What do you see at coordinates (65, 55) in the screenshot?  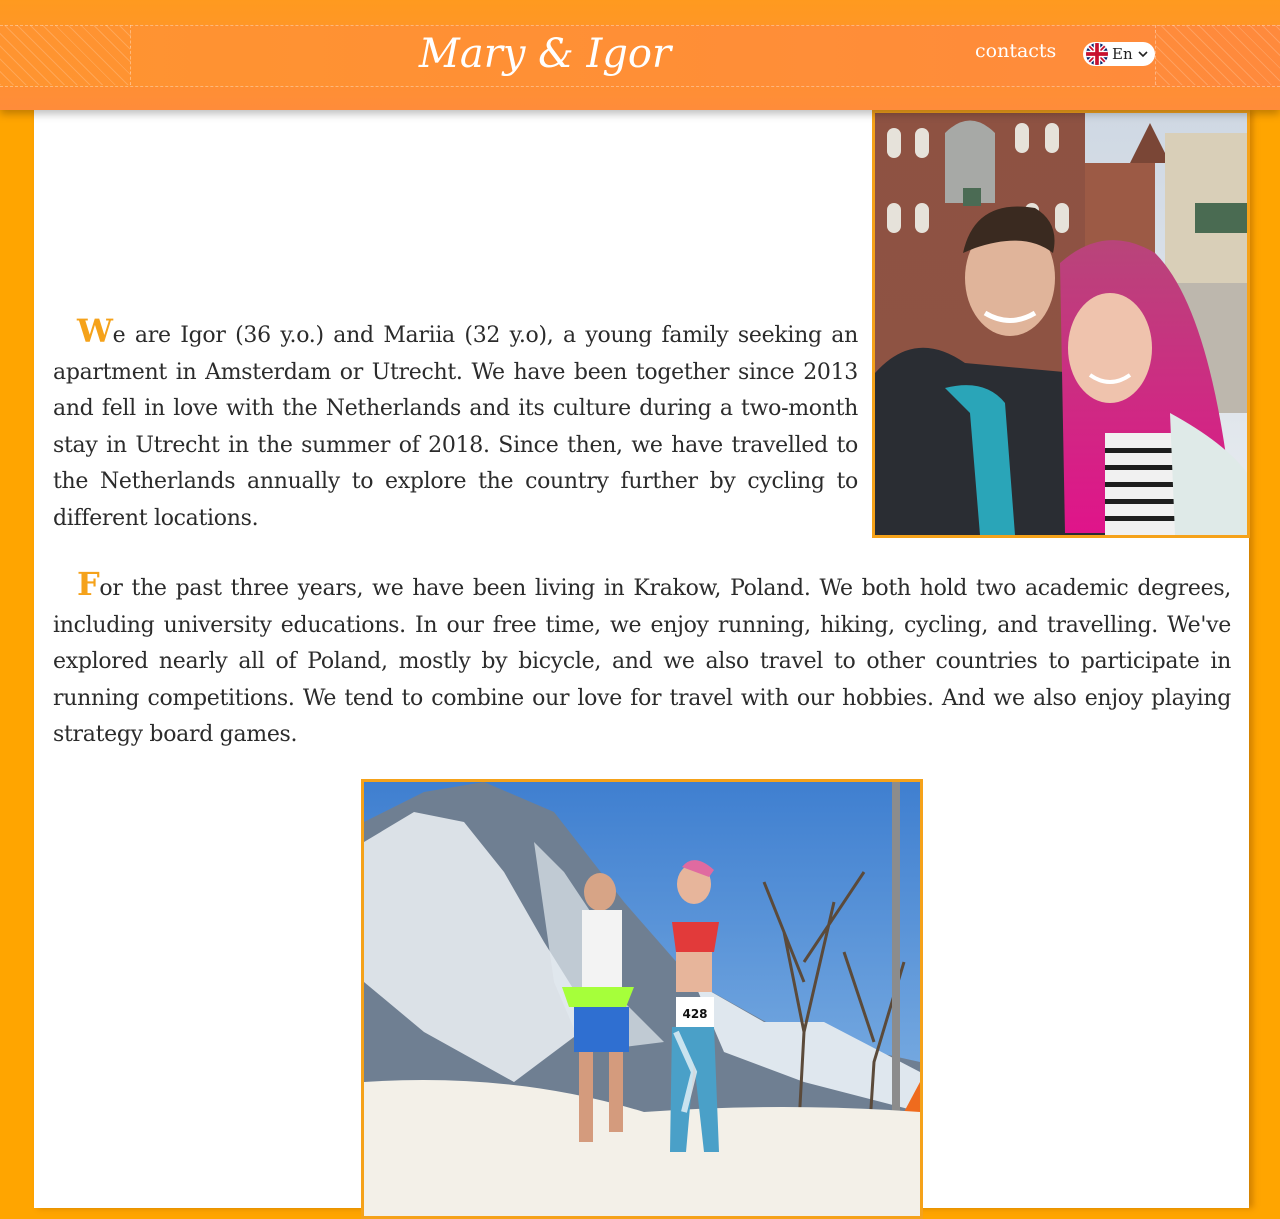 I see `header-pattern-left` at bounding box center [65, 55].